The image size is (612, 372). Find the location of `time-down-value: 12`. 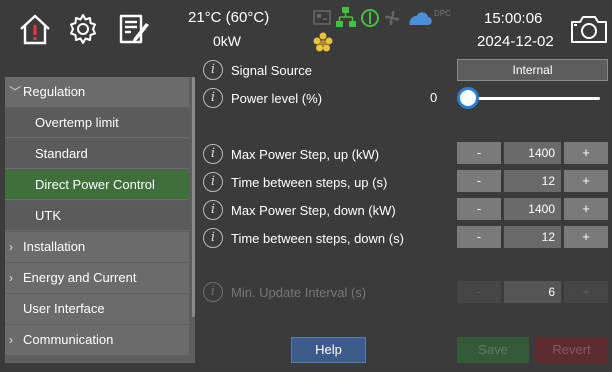

time-down-value: 12 is located at coordinates (532, 237).